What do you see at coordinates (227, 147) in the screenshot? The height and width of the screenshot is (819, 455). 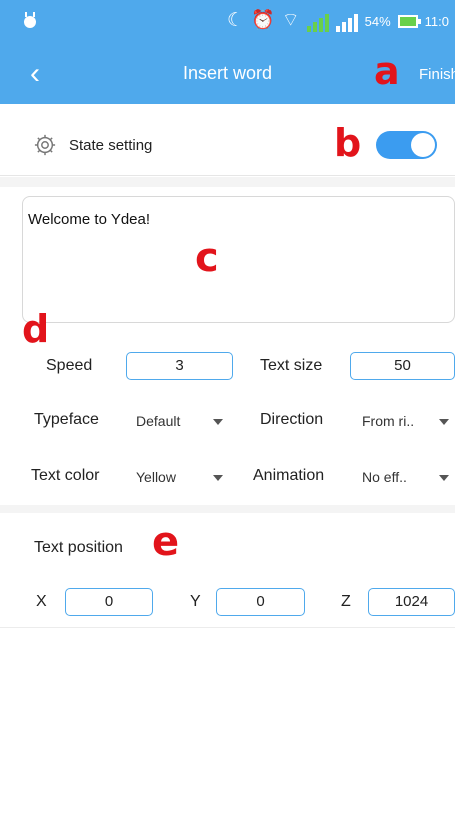 I see `state-setting-row: State setting` at bounding box center [227, 147].